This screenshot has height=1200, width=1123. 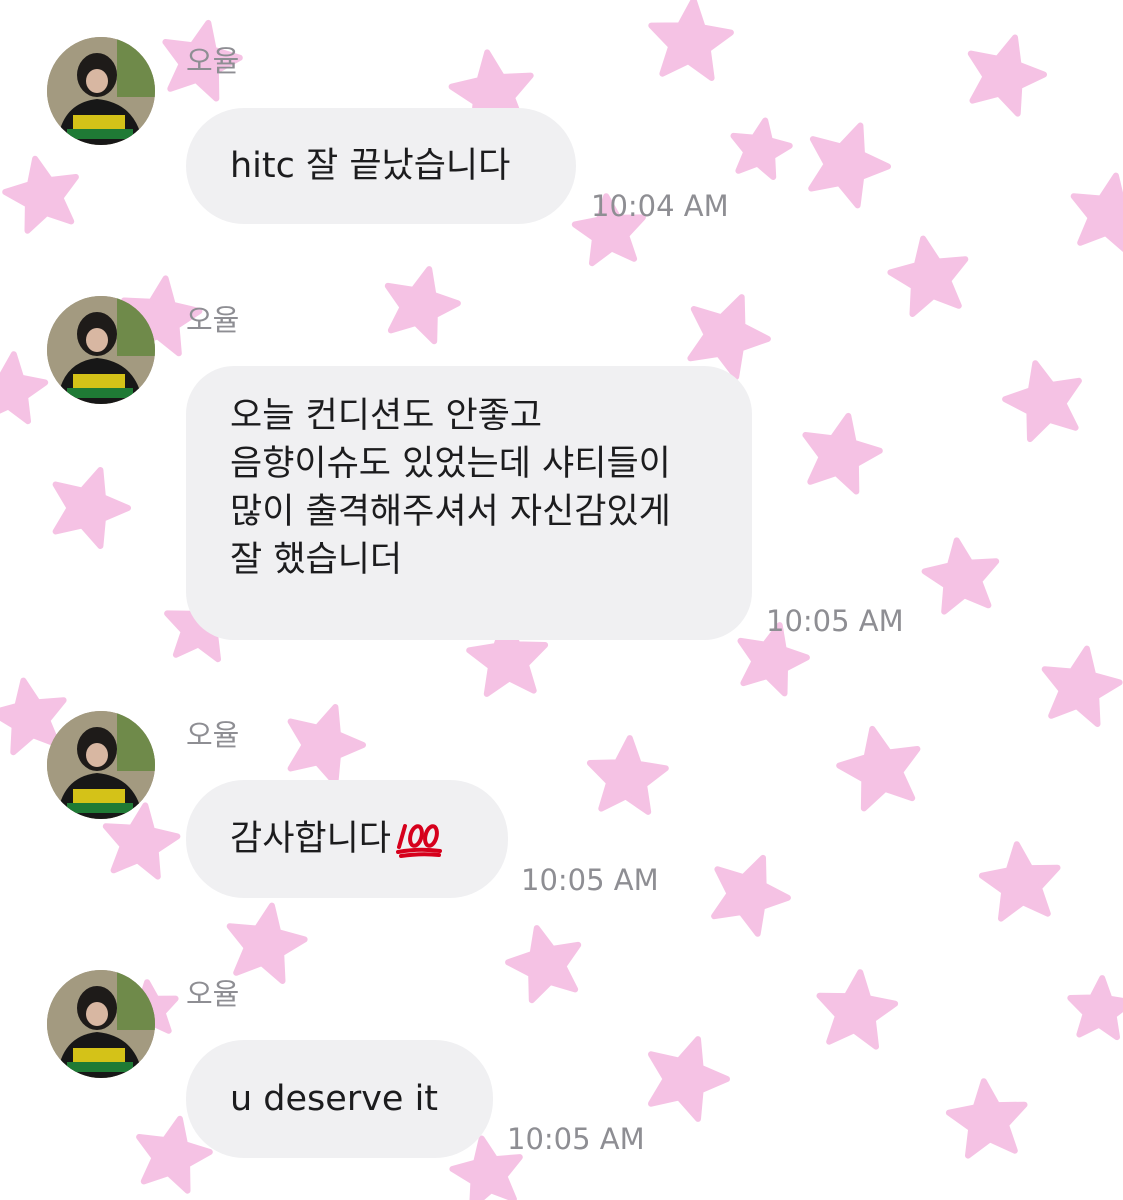 I want to click on avatar, so click(x=101, y=1024).